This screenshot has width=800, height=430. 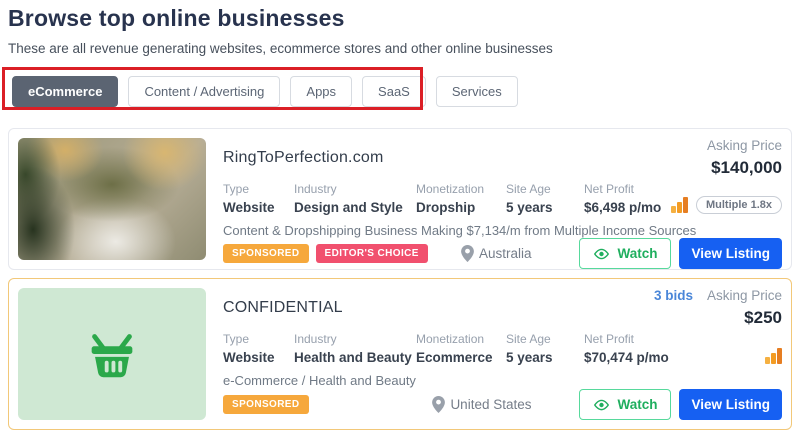 I want to click on listing-location: United States, so click(x=481, y=404).